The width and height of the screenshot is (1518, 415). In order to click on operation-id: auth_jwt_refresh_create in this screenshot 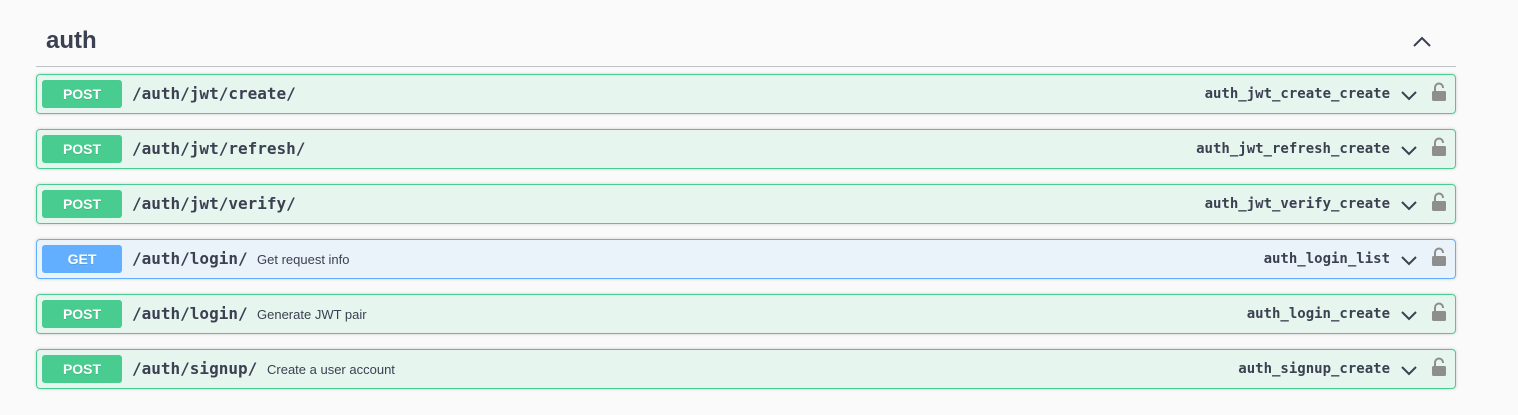, I will do `click(1293, 149)`.